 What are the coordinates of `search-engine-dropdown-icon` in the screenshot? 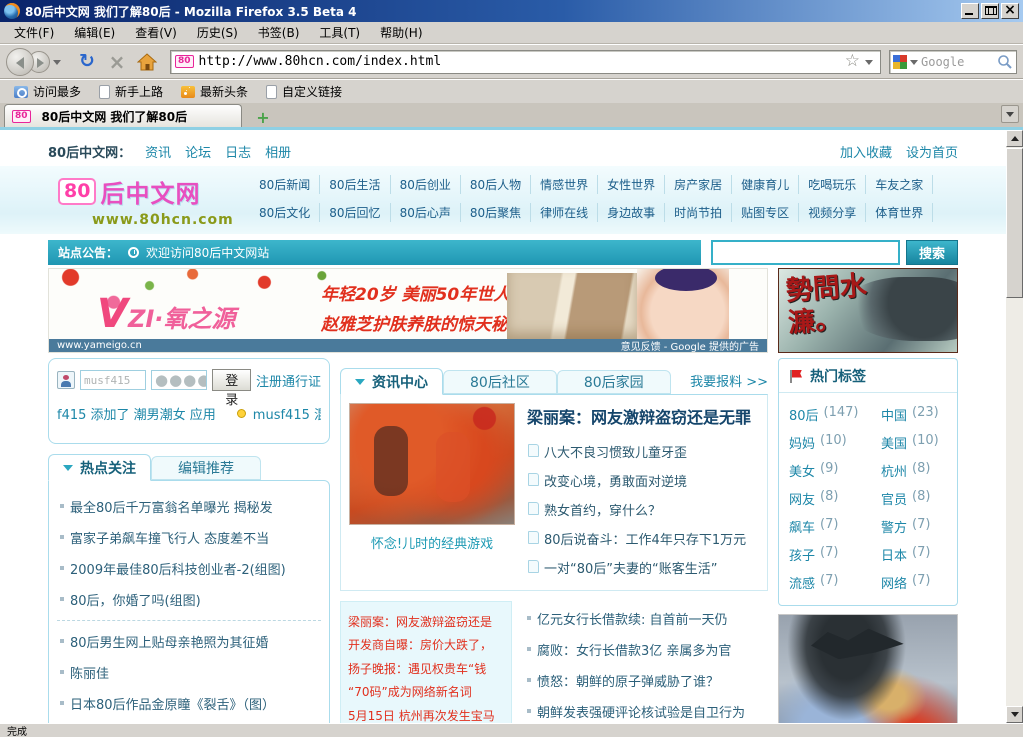 It's located at (914, 64).